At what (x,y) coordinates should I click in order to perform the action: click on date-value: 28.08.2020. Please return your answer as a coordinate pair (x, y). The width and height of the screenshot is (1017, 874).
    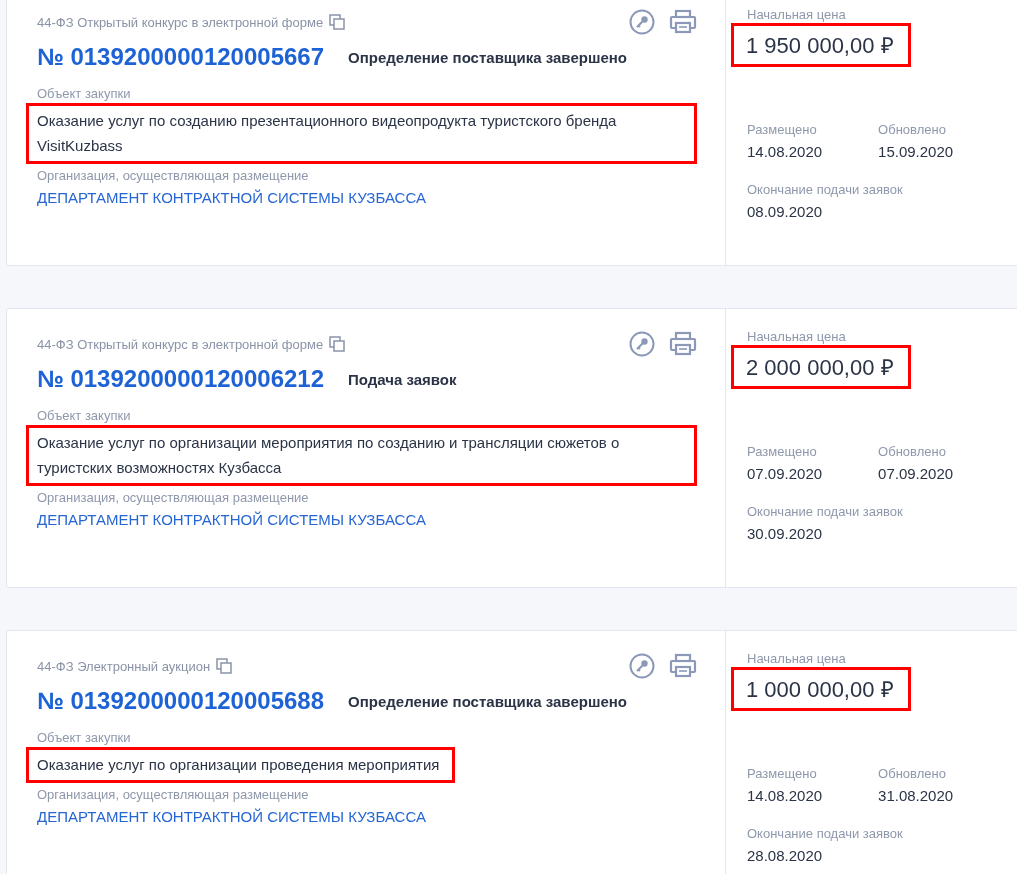
    Looking at the image, I should click on (785, 855).